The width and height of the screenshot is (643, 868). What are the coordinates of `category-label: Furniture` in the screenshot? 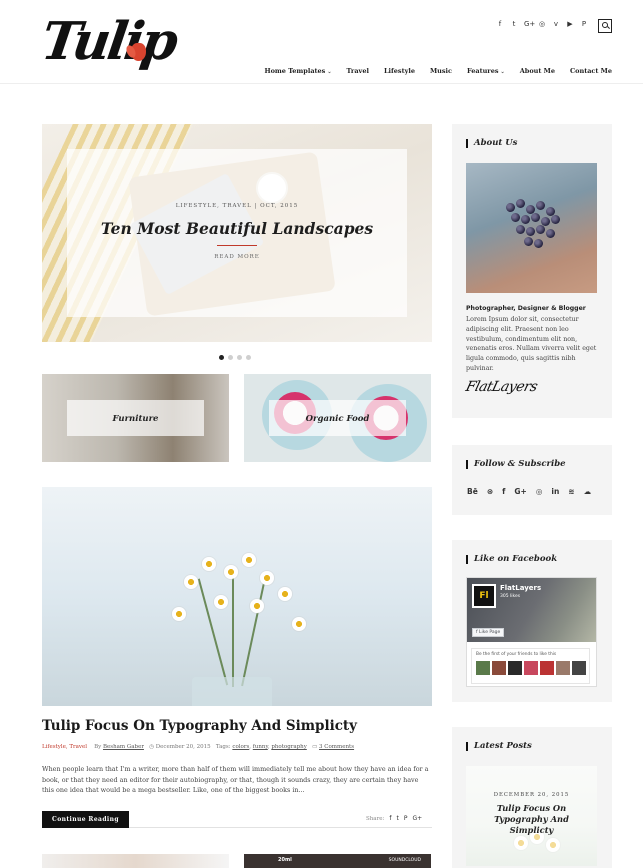 It's located at (135, 419).